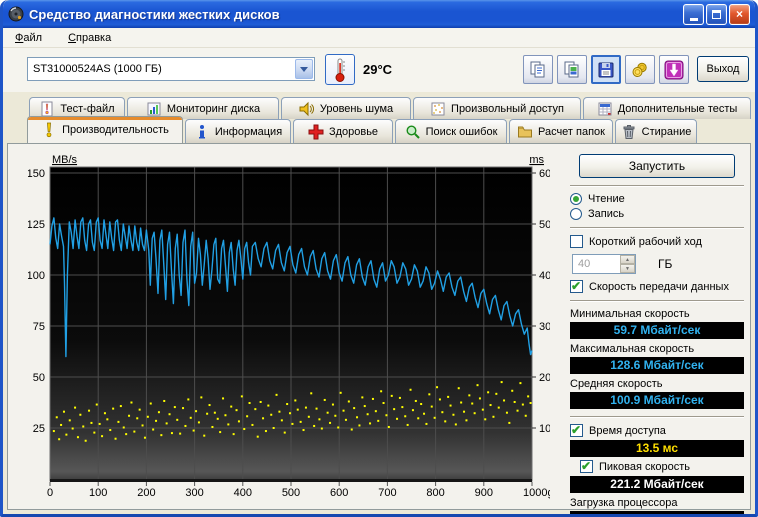  I want to click on burst-rate-checkbox: Пиковая скорость, so click(662, 466).